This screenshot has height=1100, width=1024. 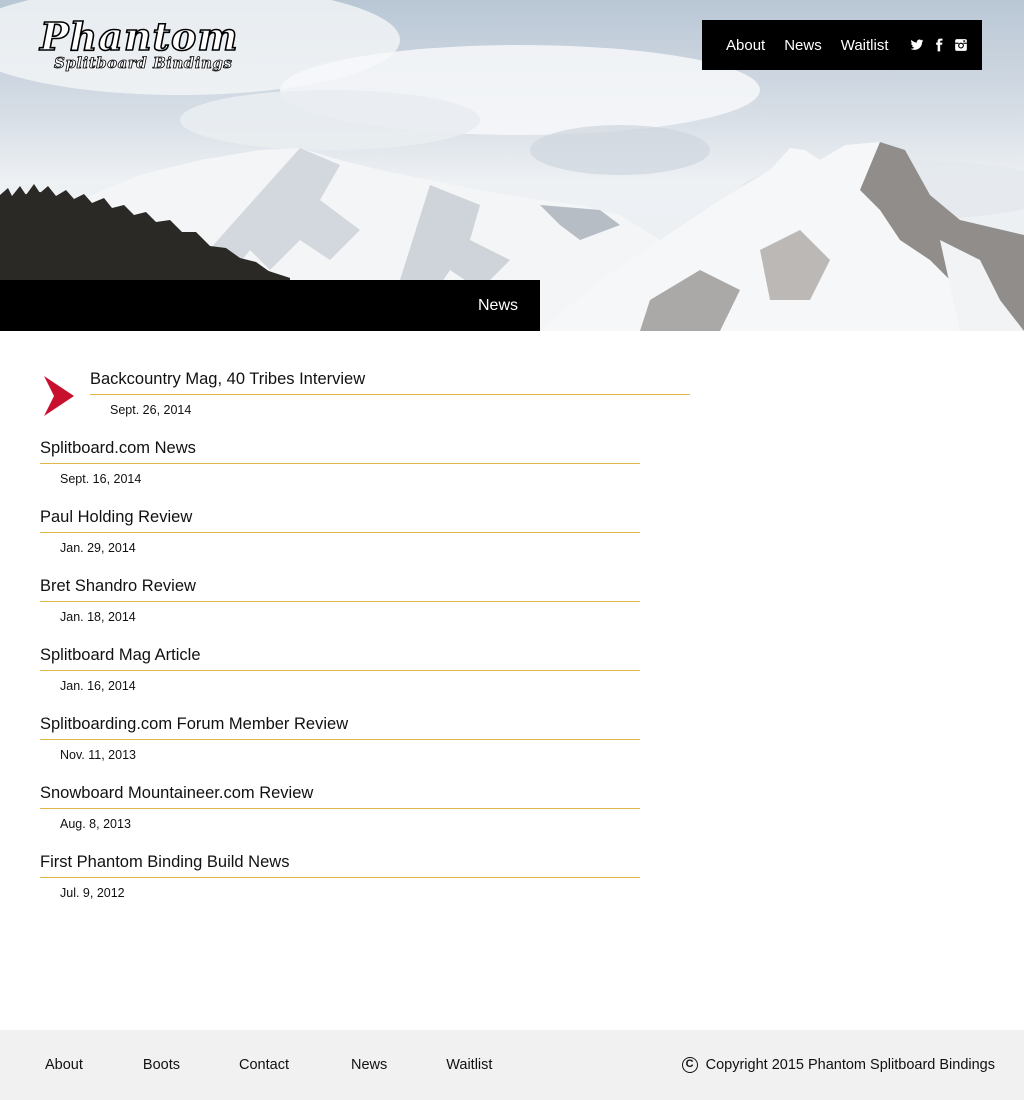 What do you see at coordinates (264, 1065) in the screenshot?
I see `footer-contact-link: Contact` at bounding box center [264, 1065].